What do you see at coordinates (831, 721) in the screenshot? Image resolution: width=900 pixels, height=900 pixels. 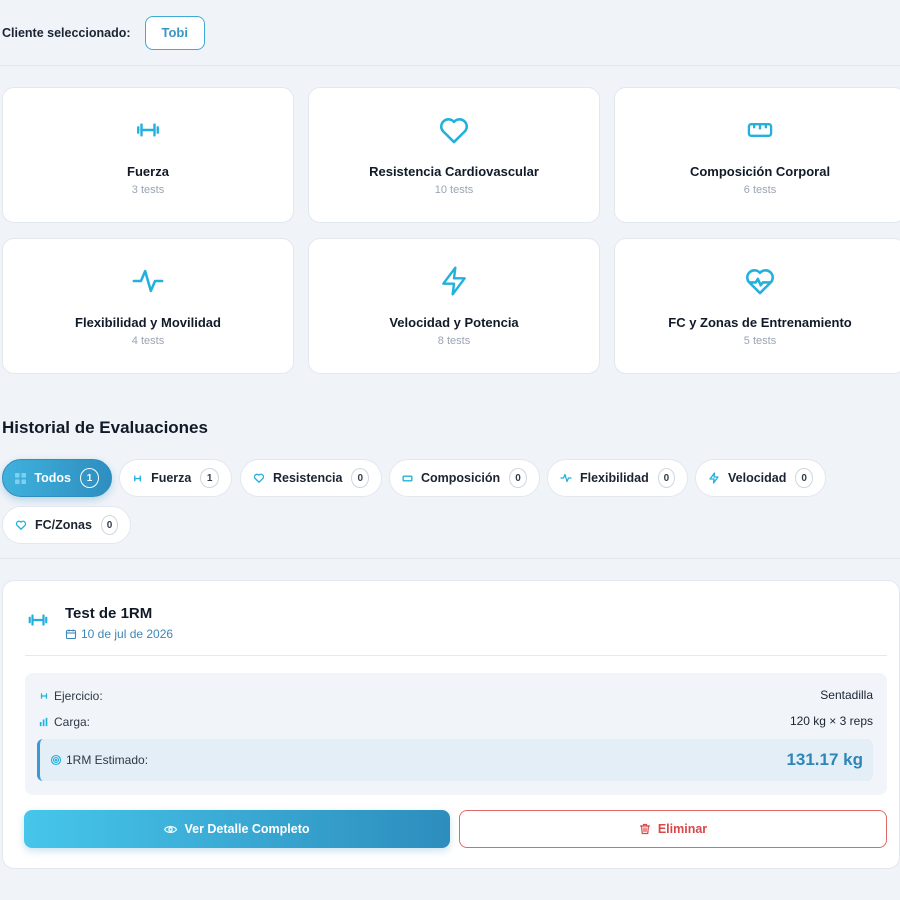 I see `load-value: 120 kg × 3 reps` at bounding box center [831, 721].